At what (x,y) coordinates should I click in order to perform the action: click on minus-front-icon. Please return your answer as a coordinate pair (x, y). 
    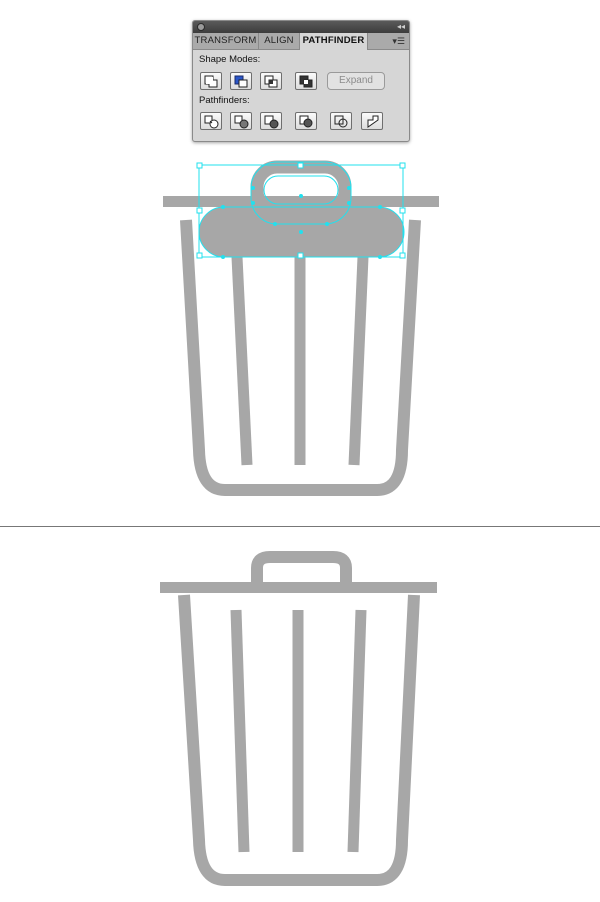
    Looking at the image, I should click on (241, 81).